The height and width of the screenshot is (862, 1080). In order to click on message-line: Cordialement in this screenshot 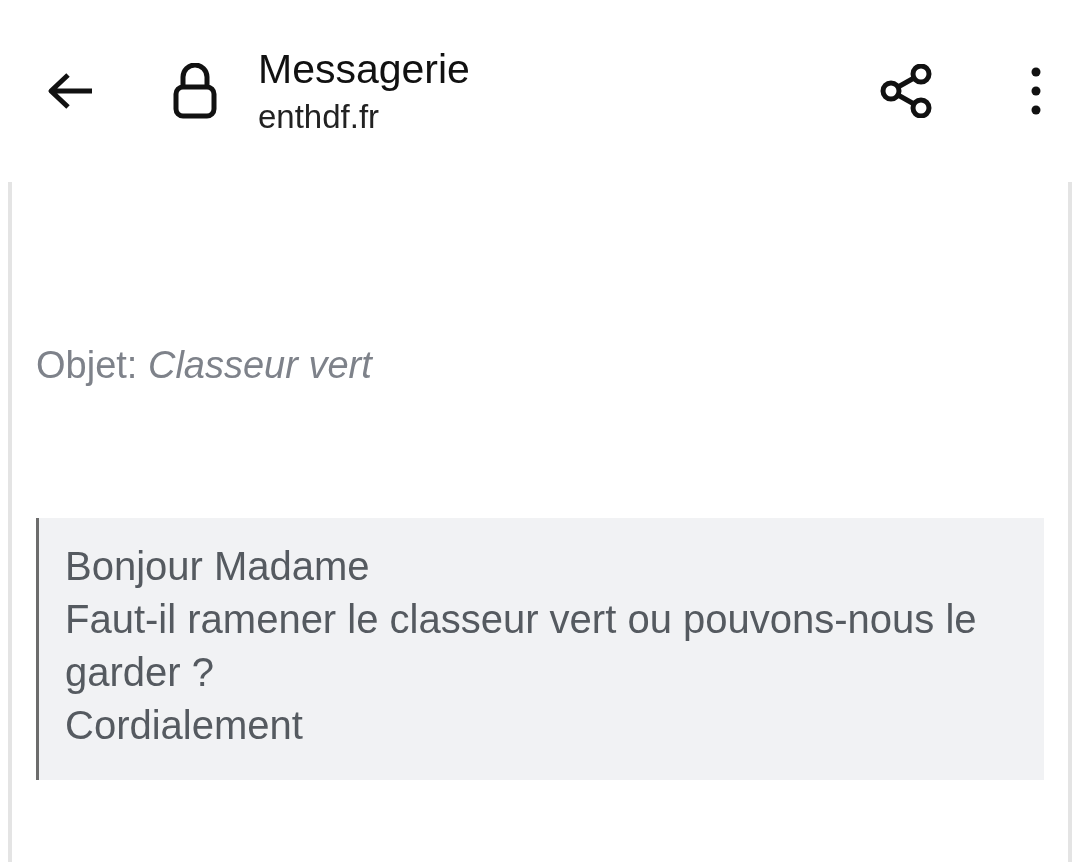, I will do `click(184, 725)`.